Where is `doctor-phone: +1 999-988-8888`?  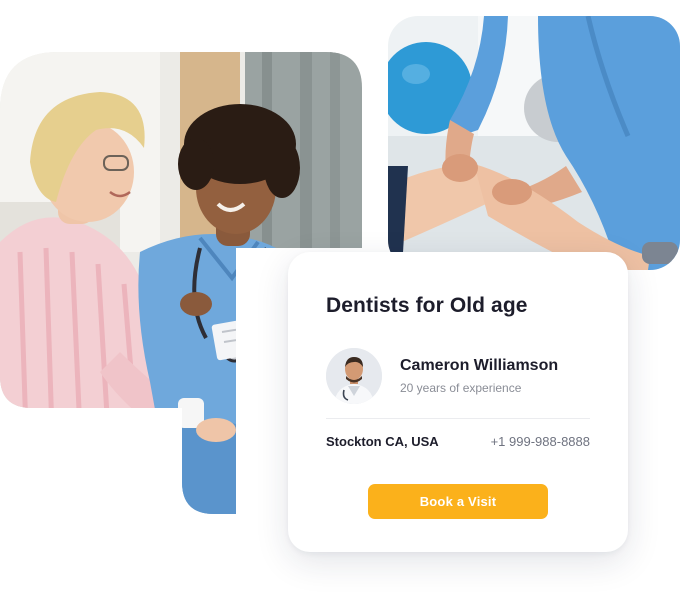
doctor-phone: +1 999-988-8888 is located at coordinates (540, 441).